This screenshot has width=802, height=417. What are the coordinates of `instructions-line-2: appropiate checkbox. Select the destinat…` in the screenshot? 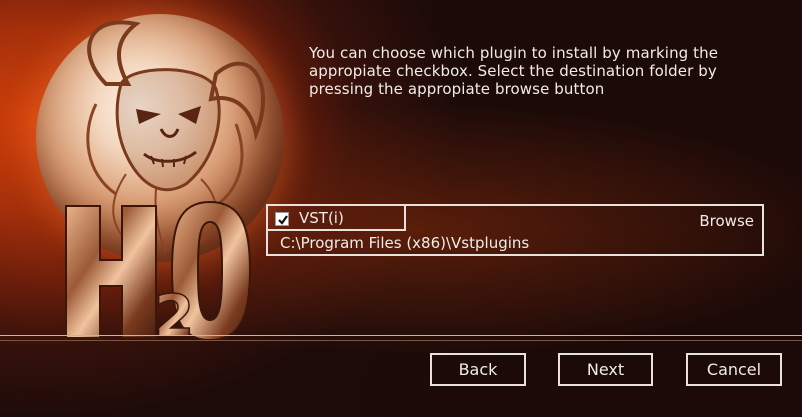 It's located at (513, 71).